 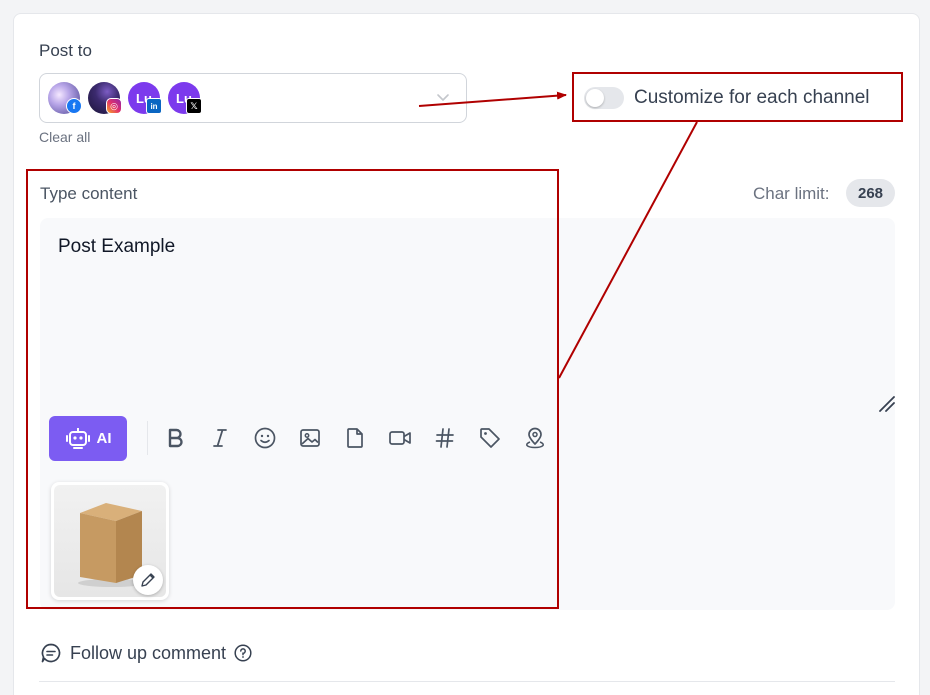 What do you see at coordinates (752, 97) in the screenshot?
I see `customize-label: Customize for each channel` at bounding box center [752, 97].